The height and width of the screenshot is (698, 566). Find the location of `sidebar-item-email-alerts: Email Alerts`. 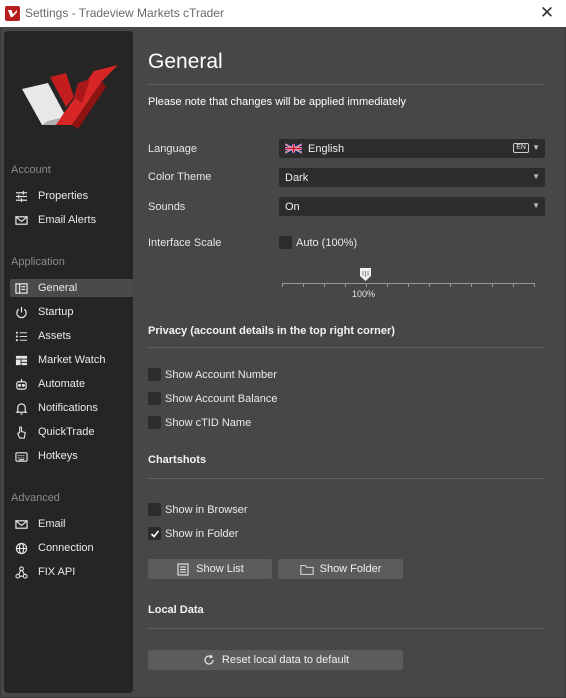

sidebar-item-email-alerts: Email Alerts is located at coordinates (71, 220).